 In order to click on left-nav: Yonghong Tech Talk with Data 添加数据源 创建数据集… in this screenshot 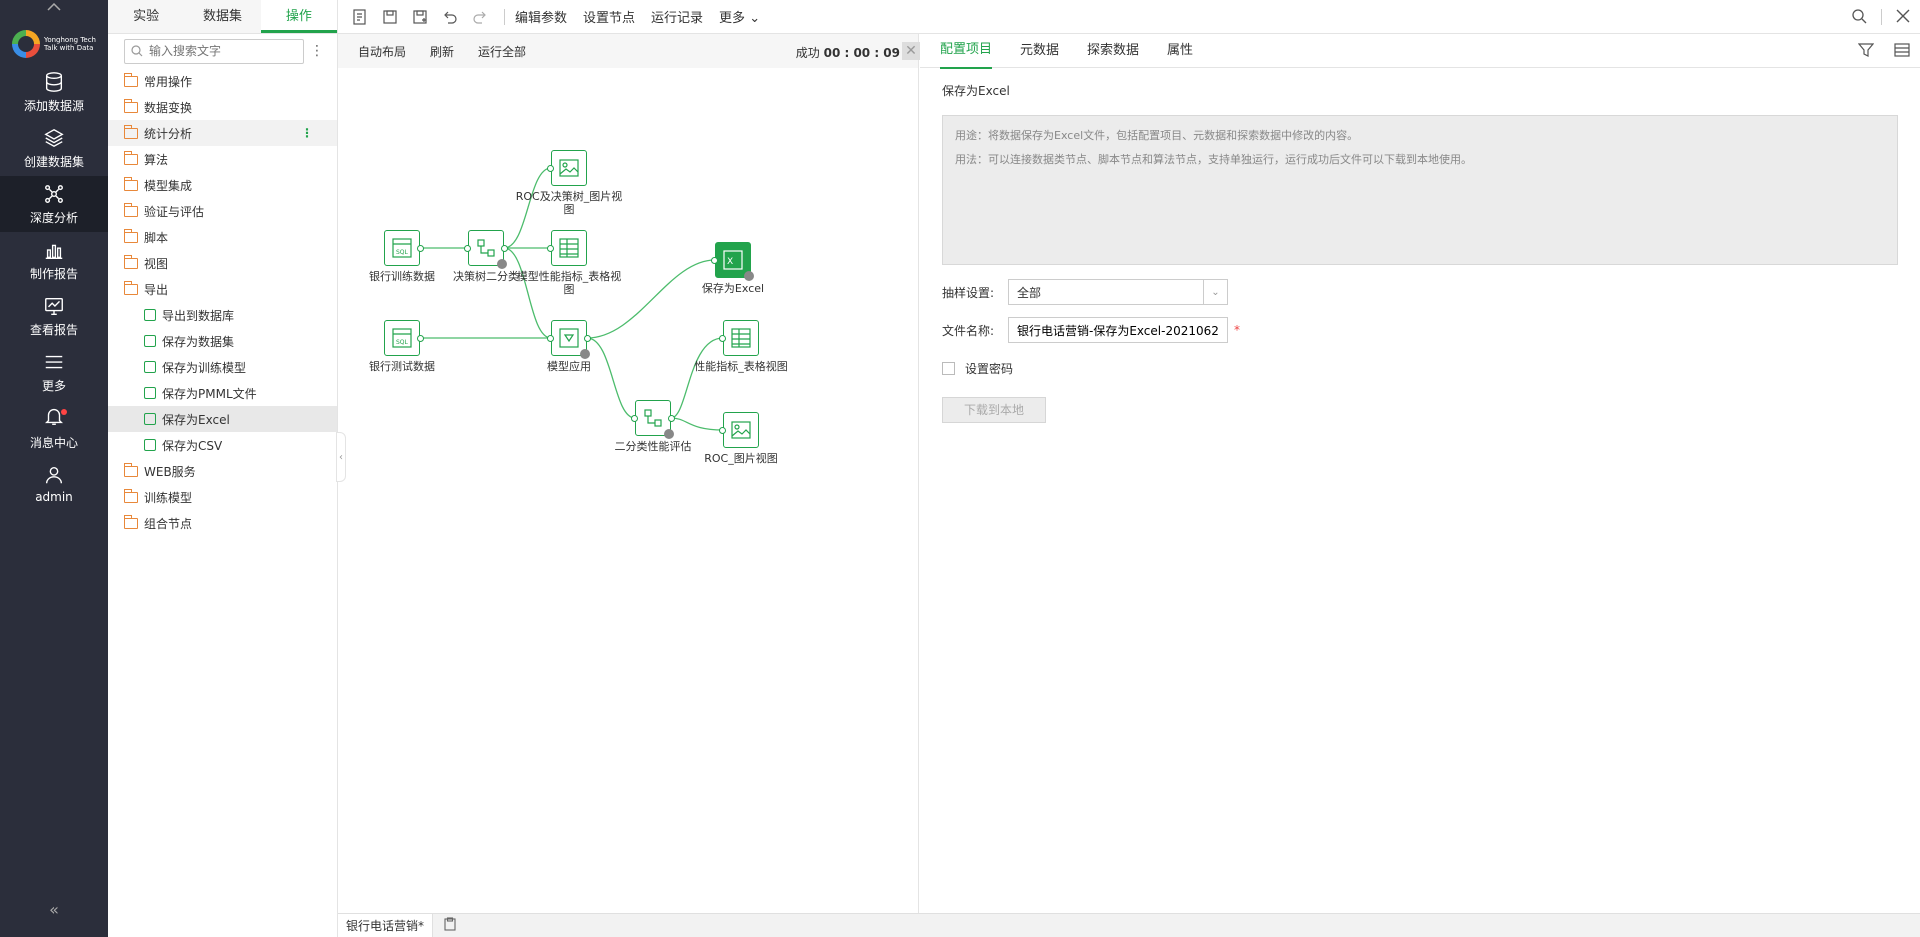, I will do `click(54, 468)`.